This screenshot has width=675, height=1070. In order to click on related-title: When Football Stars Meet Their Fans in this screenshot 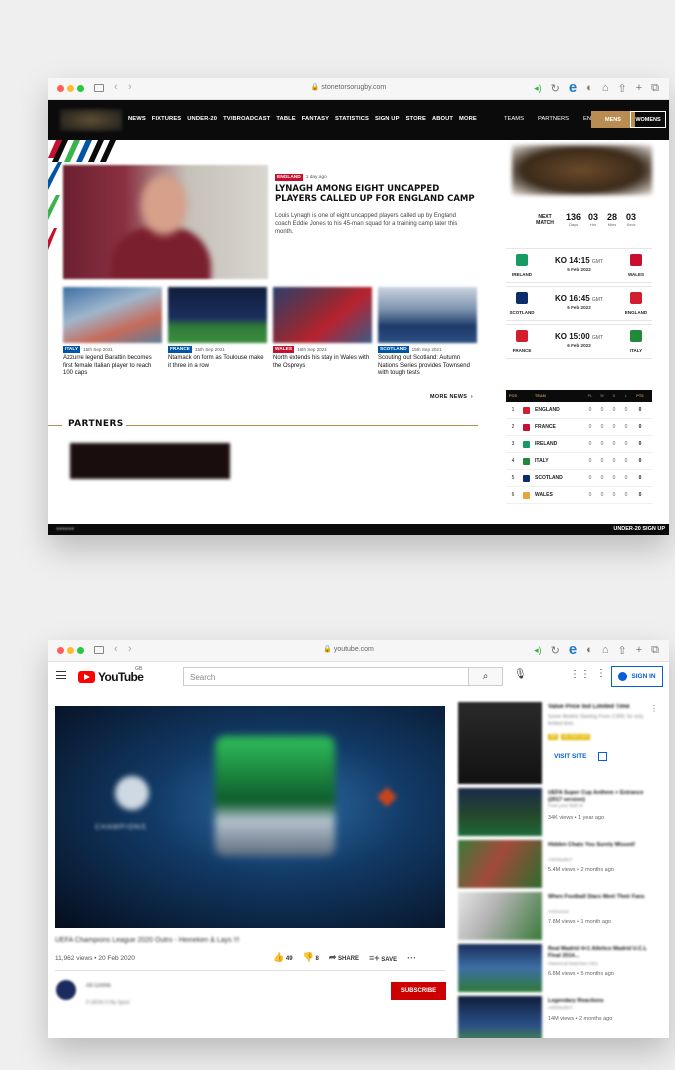, I will do `click(601, 897)`.